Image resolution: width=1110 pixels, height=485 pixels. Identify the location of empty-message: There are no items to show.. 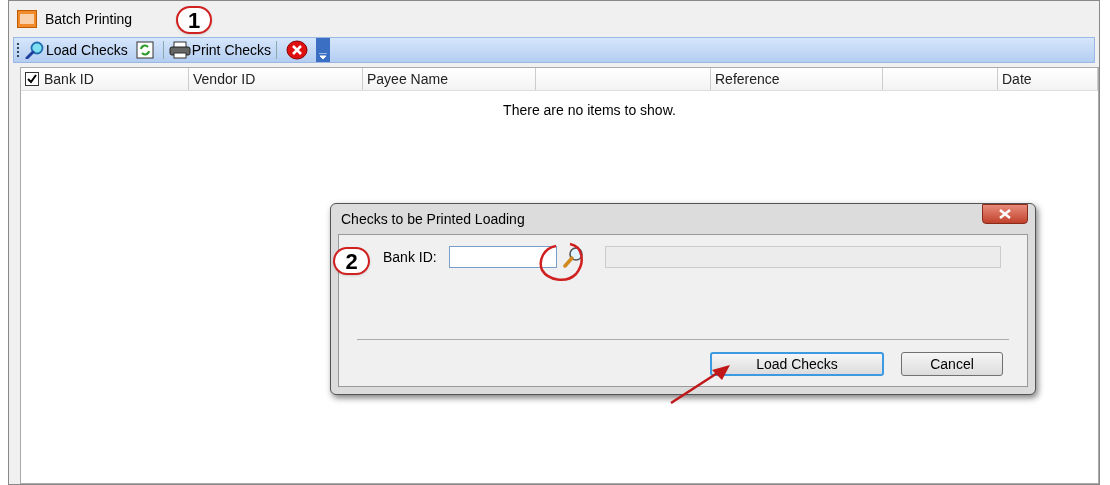
(589, 110).